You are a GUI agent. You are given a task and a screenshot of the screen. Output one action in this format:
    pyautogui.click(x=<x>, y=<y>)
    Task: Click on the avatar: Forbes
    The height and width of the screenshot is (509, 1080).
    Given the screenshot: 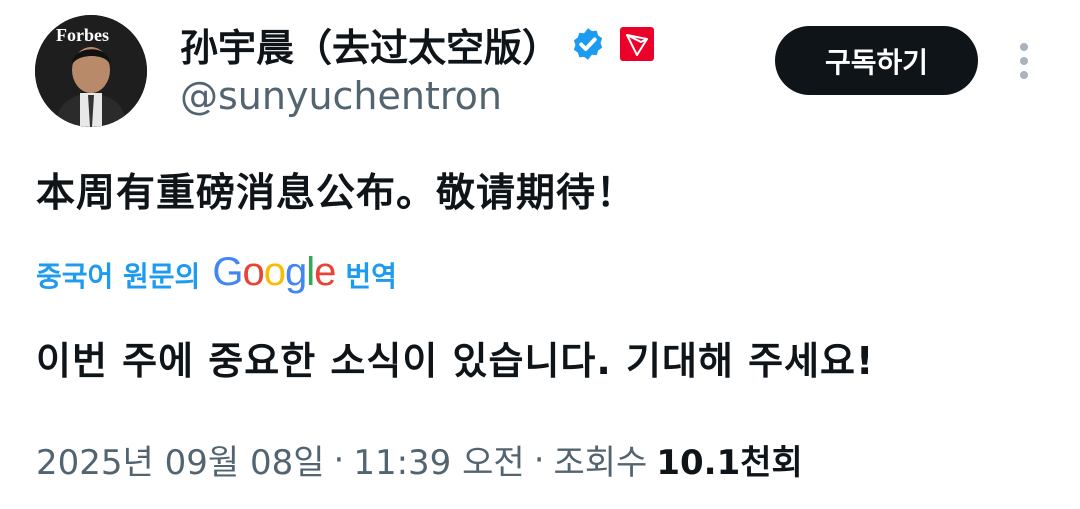 What is the action you would take?
    pyautogui.click(x=91, y=71)
    